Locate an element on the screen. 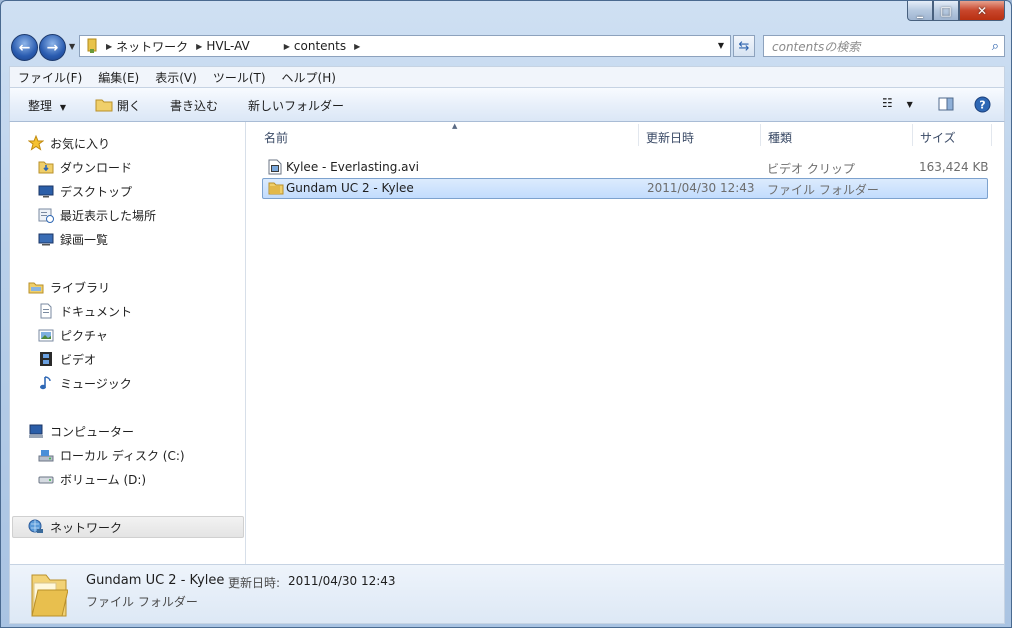  drive-icon is located at coordinates (46, 479).